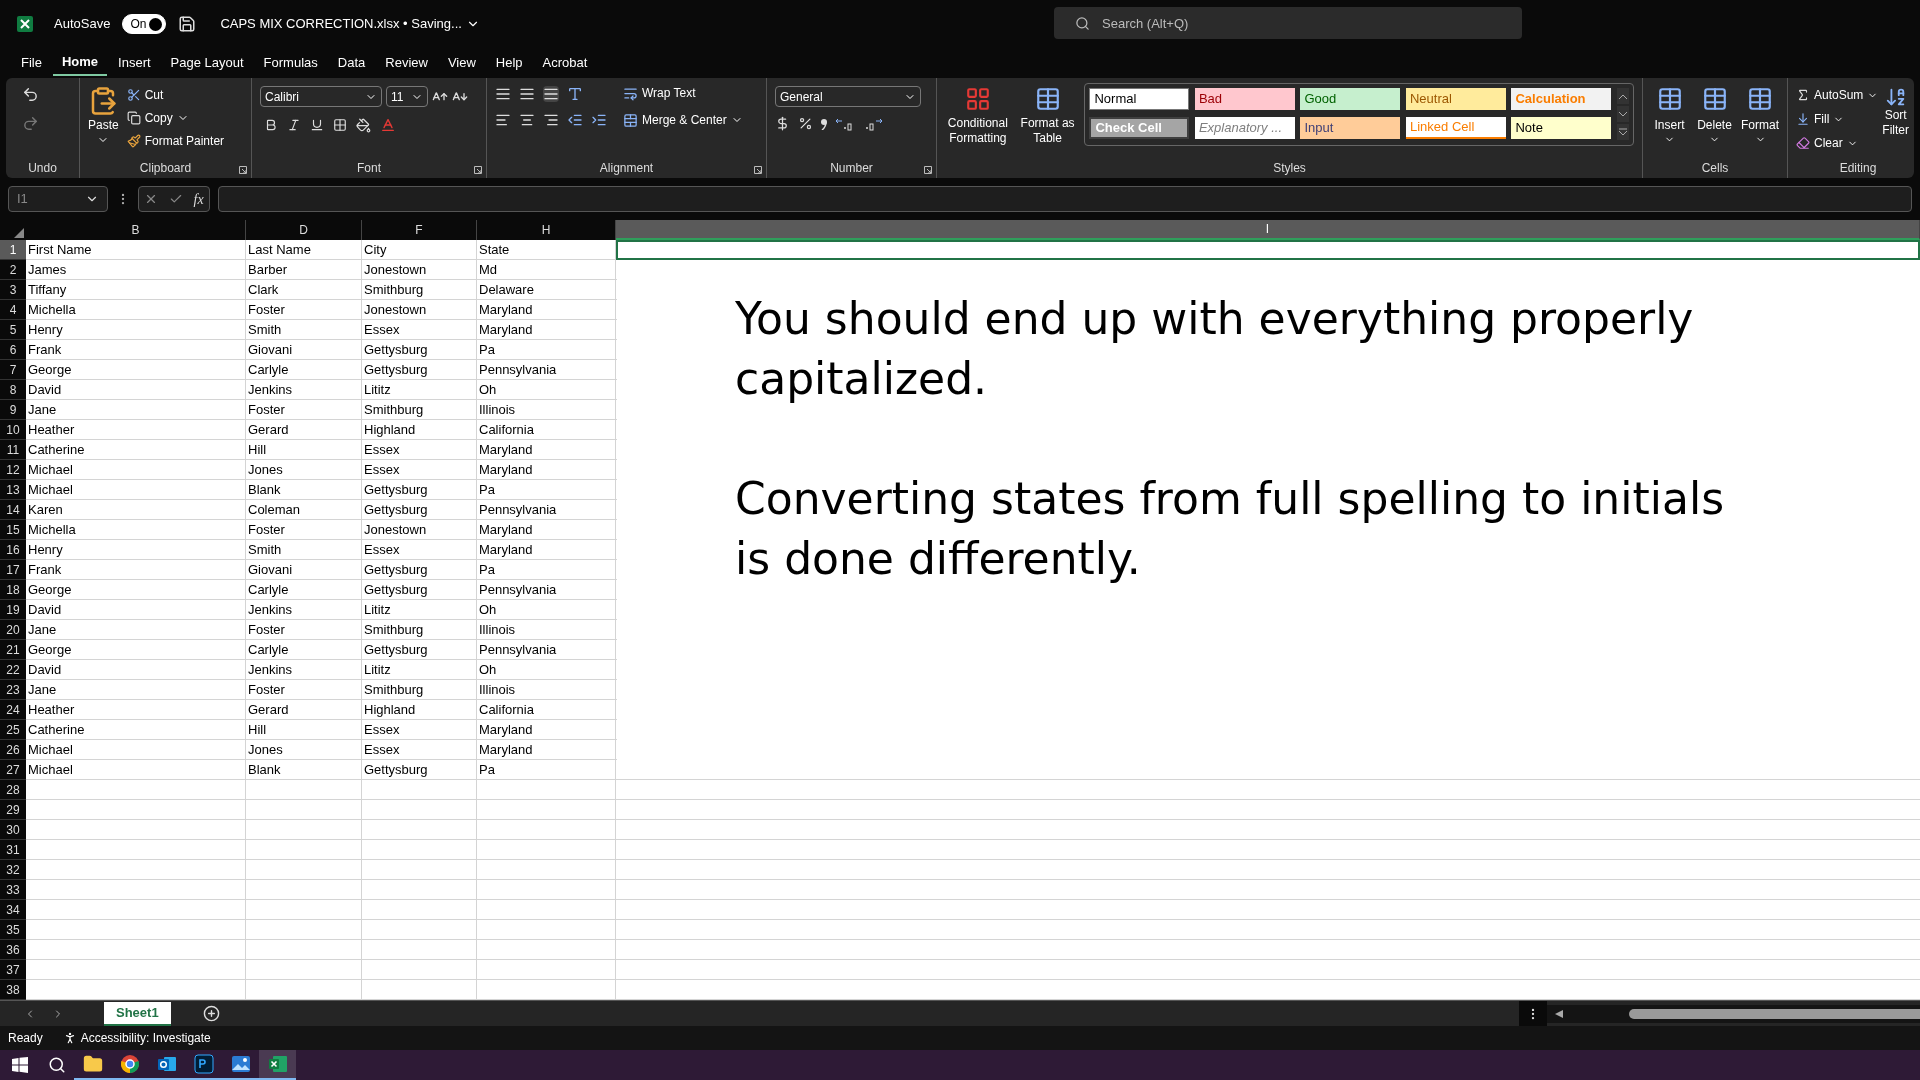 Image resolution: width=1920 pixels, height=1080 pixels. What do you see at coordinates (13, 530) in the screenshot?
I see `row-header: 15` at bounding box center [13, 530].